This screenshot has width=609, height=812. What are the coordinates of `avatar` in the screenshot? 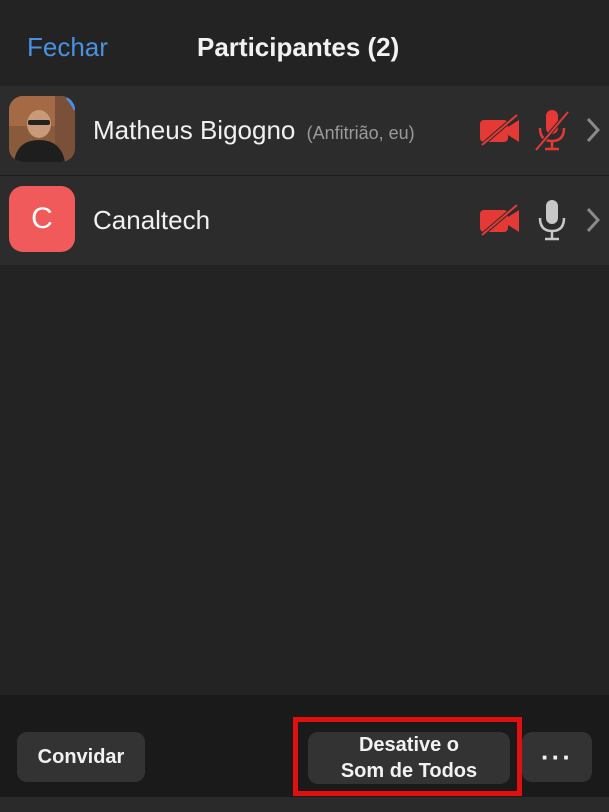 It's located at (42, 129).